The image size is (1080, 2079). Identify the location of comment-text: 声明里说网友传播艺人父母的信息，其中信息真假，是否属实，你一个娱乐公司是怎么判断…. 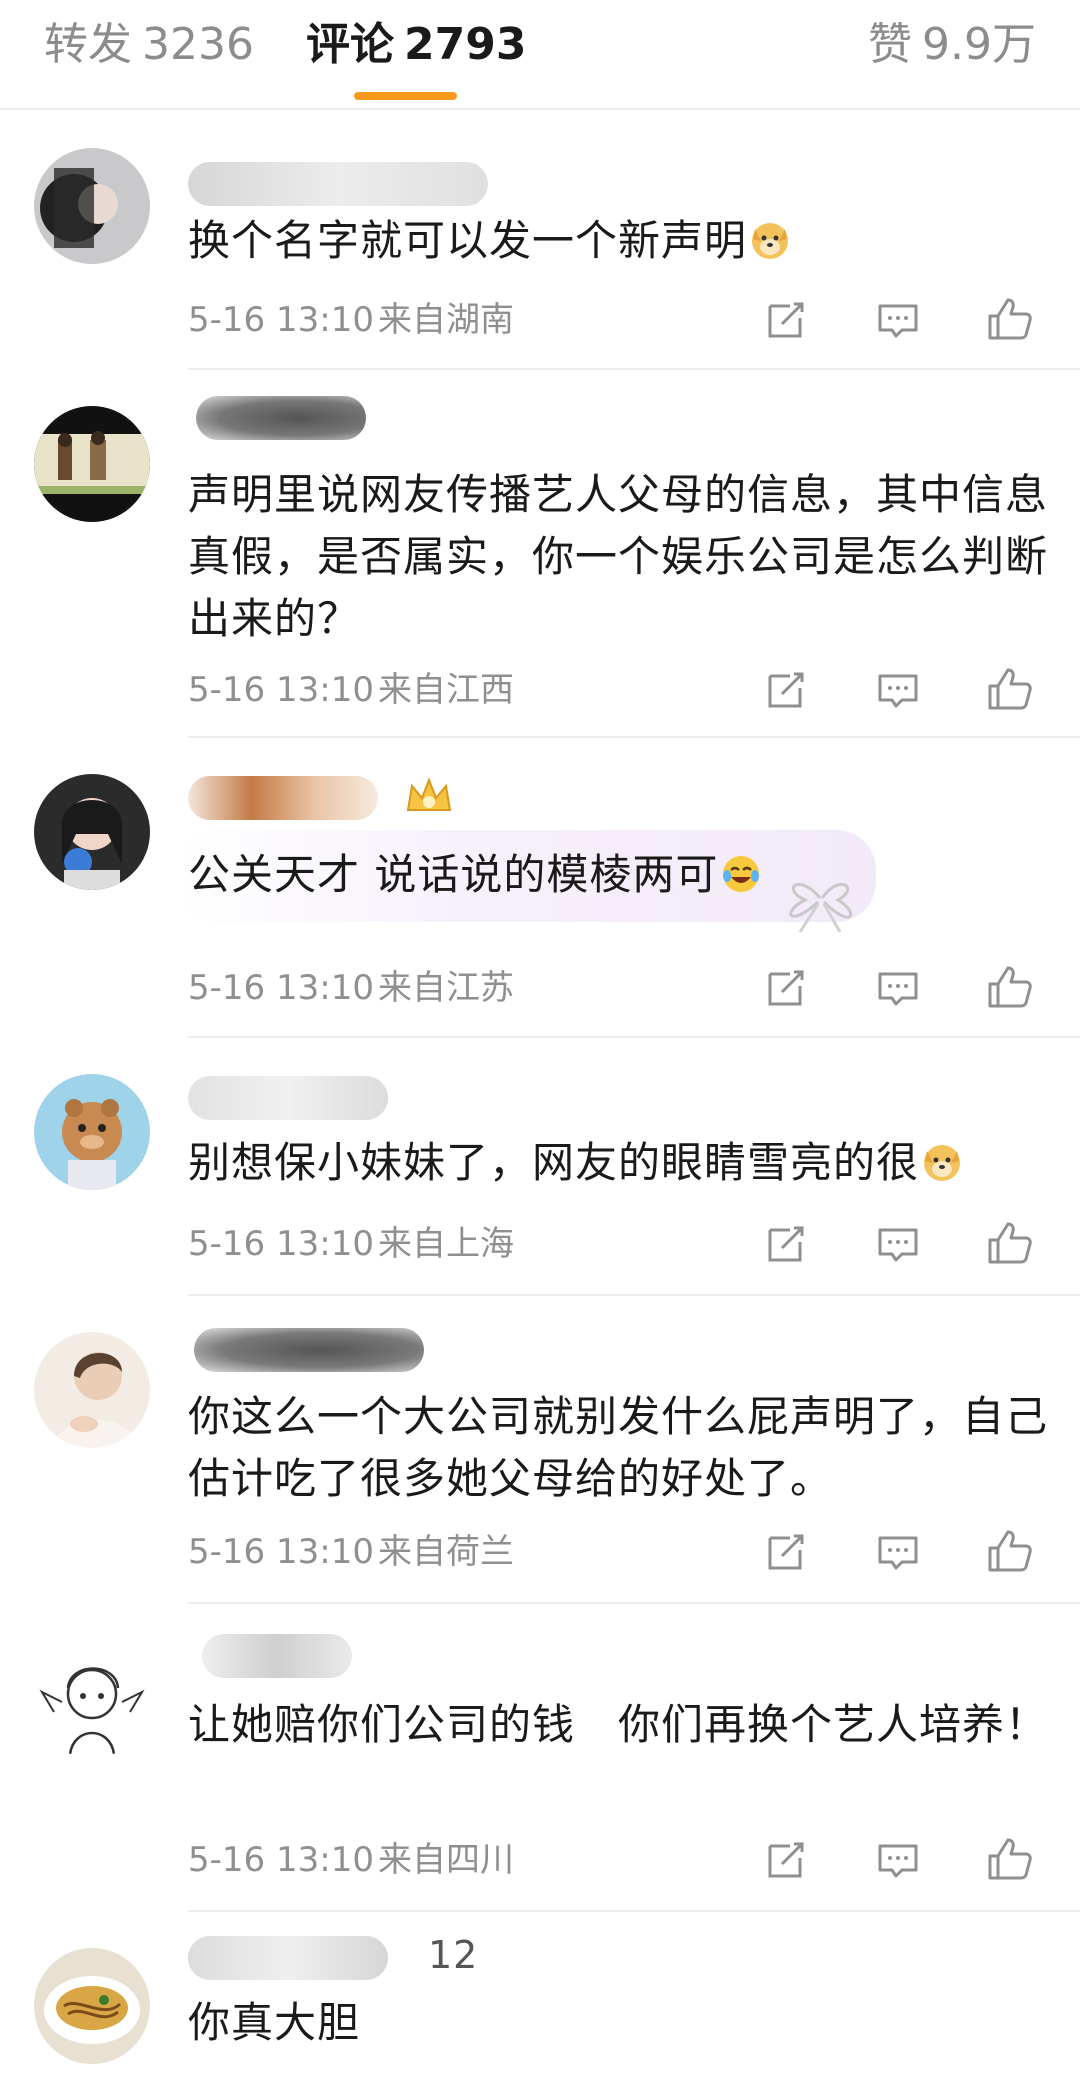
(618, 557).